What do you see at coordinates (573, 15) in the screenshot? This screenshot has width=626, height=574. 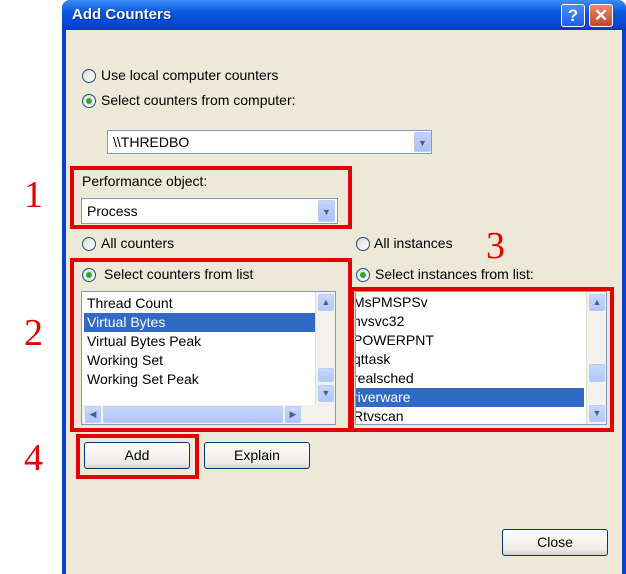 I see `help-icon: ?` at bounding box center [573, 15].